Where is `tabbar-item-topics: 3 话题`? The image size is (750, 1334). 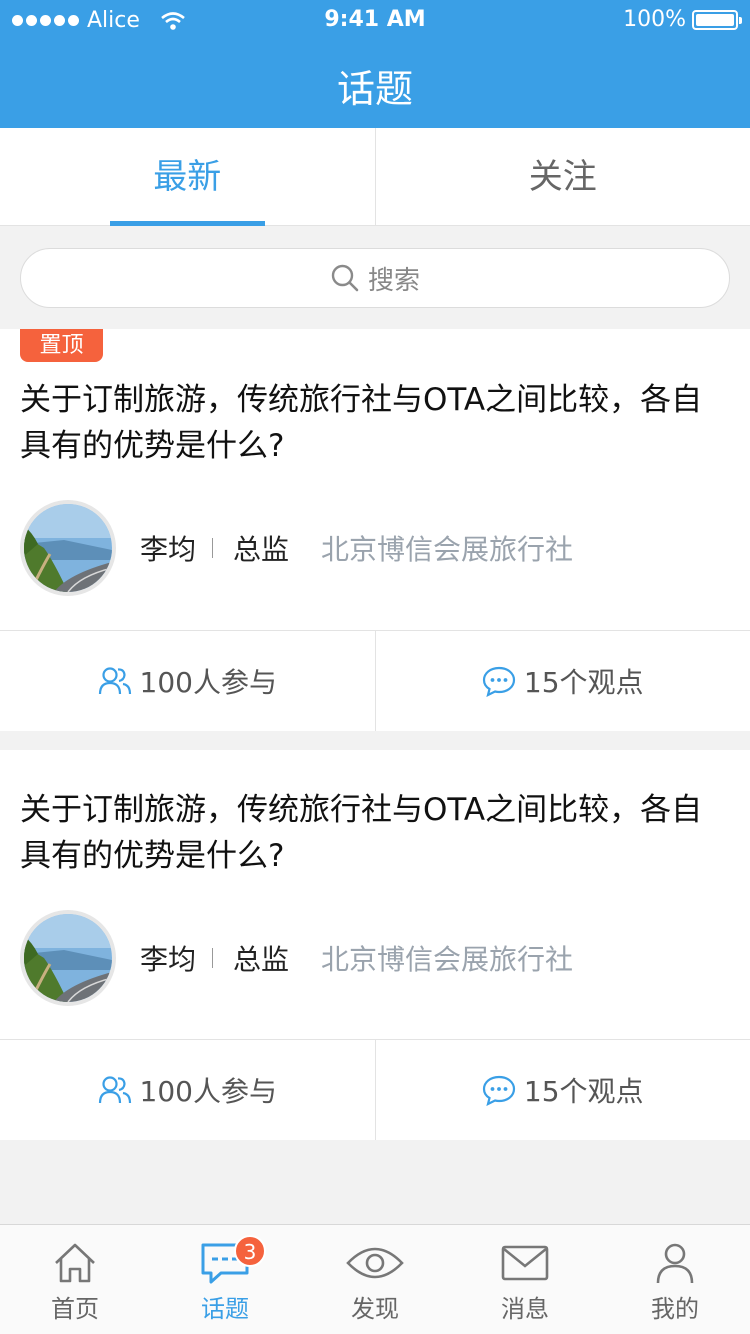
tabbar-item-topics: 3 话题 is located at coordinates (225, 1279).